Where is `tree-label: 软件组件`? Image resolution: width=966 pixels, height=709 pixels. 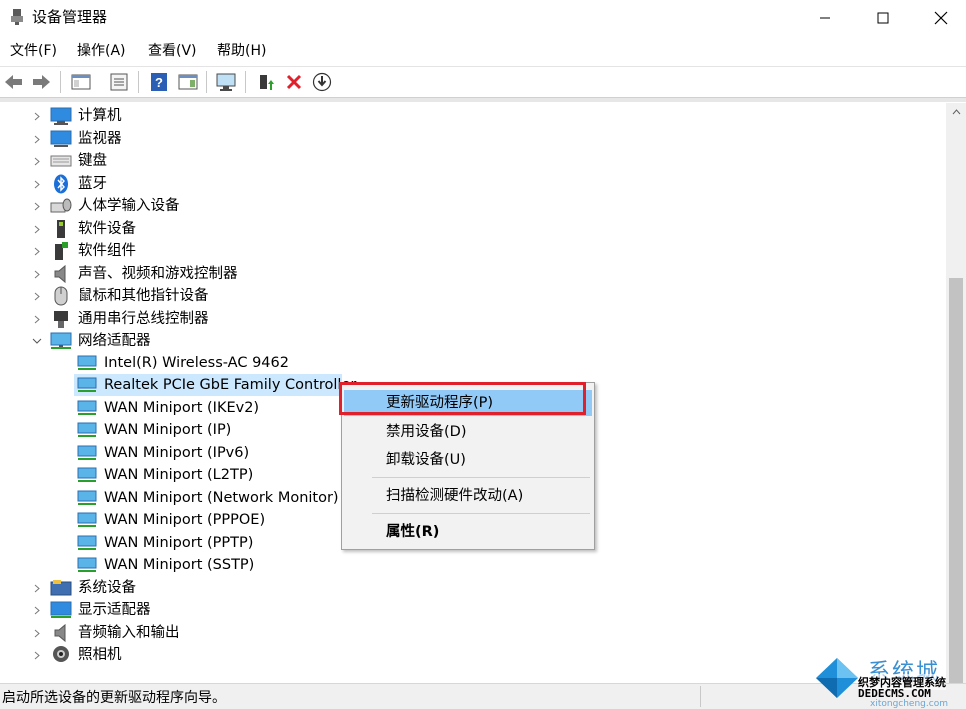
tree-label: 软件组件 is located at coordinates (107, 251).